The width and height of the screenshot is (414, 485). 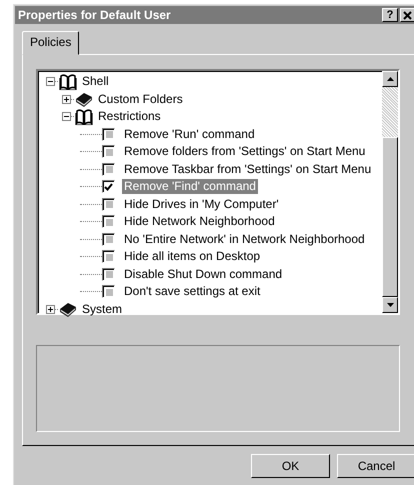 What do you see at coordinates (129, 116) in the screenshot?
I see `tree-item: Restrictions` at bounding box center [129, 116].